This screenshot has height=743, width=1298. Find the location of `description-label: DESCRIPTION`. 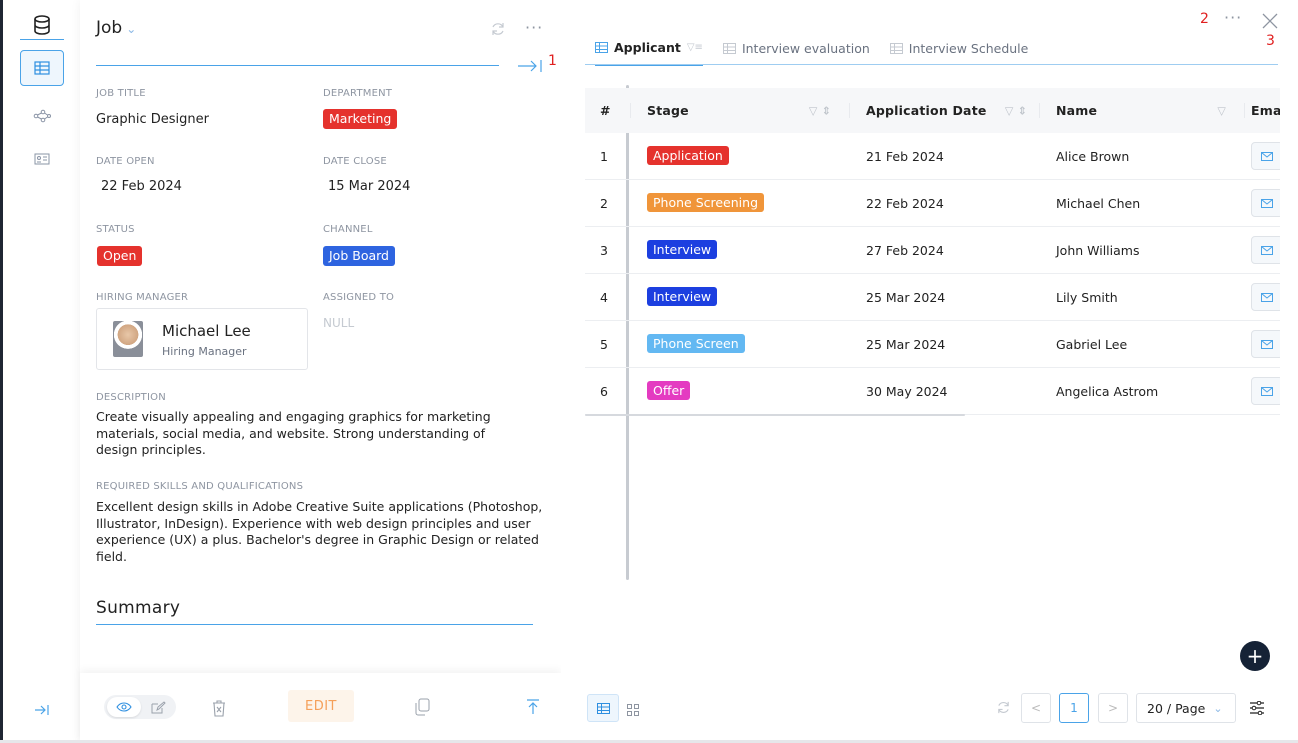

description-label: DESCRIPTION is located at coordinates (131, 397).